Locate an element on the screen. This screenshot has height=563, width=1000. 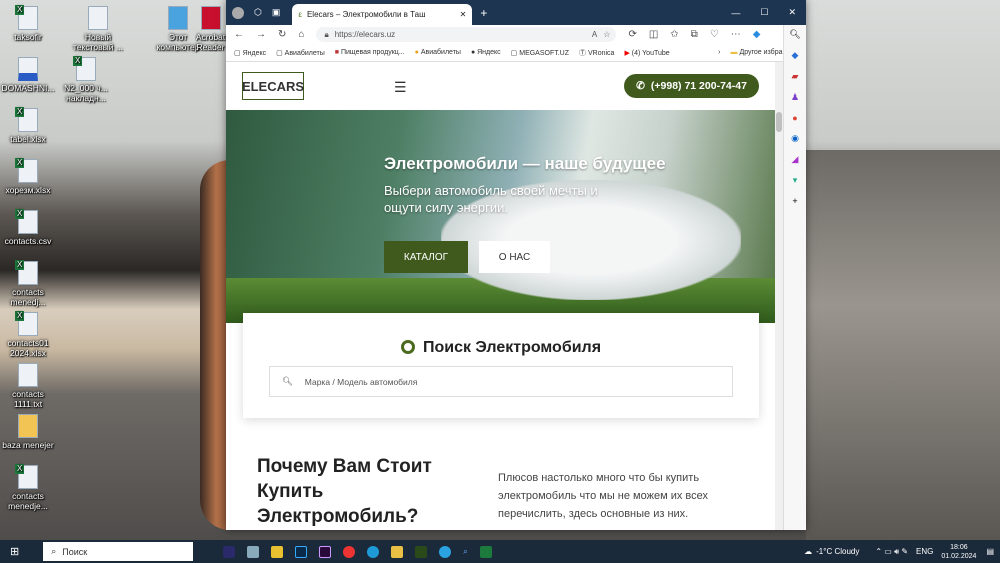
designer-icon: ◢ is located at coordinates (795, 159).